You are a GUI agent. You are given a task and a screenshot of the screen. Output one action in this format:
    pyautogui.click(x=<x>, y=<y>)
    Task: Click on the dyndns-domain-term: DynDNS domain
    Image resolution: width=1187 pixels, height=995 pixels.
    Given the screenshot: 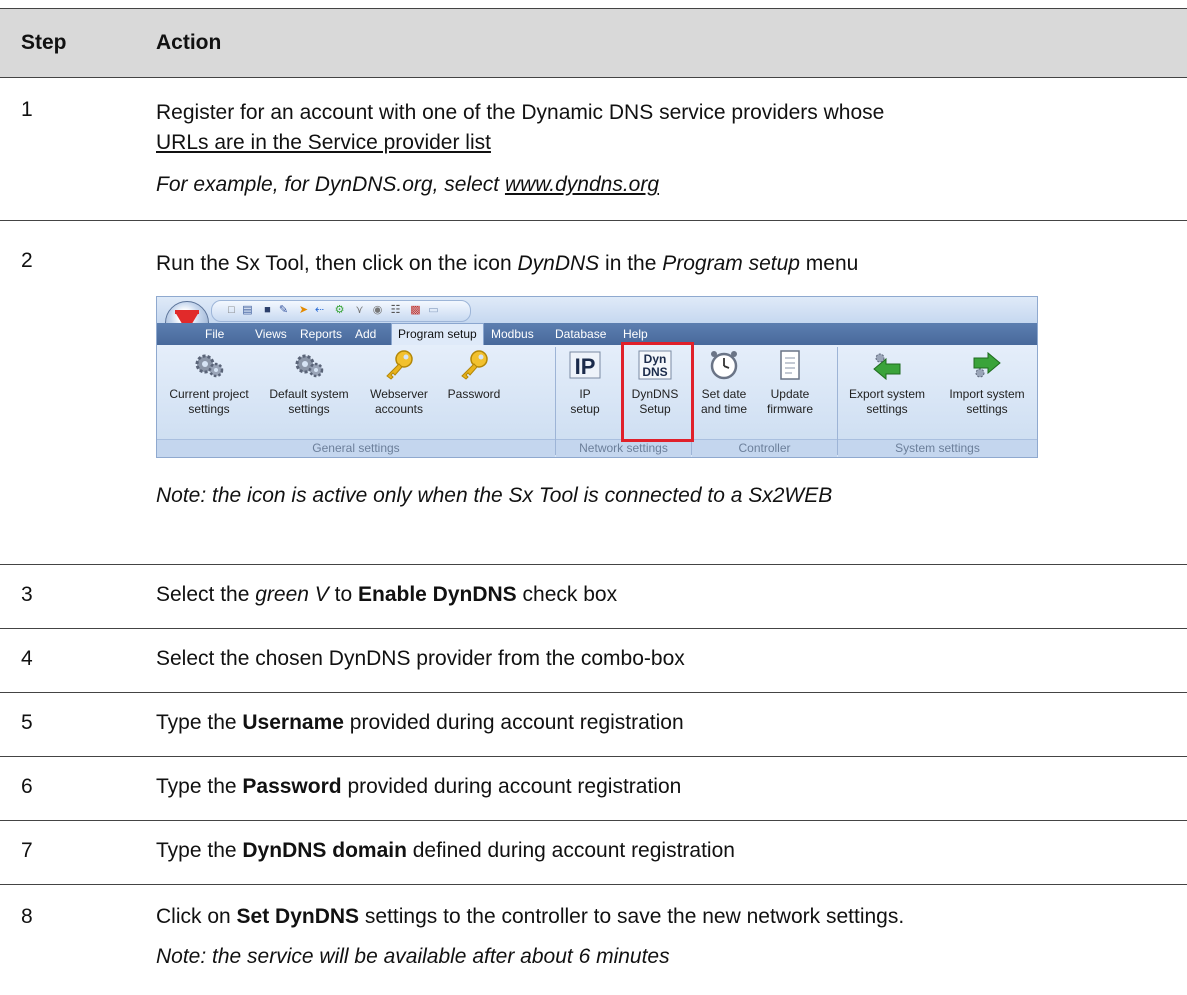 What is the action you would take?
    pyautogui.click(x=324, y=850)
    